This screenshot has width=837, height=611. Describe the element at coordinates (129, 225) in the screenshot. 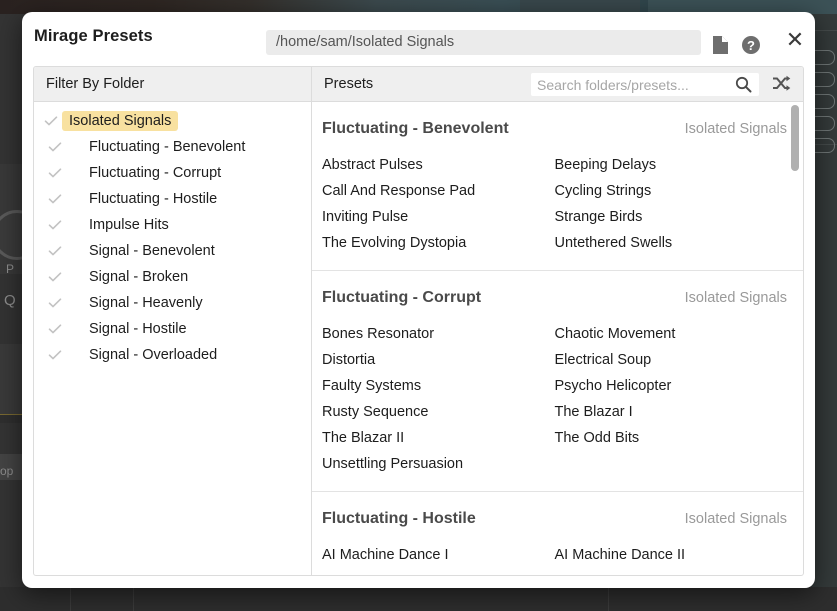

I see `folder-item-label: Impulse Hits` at that location.